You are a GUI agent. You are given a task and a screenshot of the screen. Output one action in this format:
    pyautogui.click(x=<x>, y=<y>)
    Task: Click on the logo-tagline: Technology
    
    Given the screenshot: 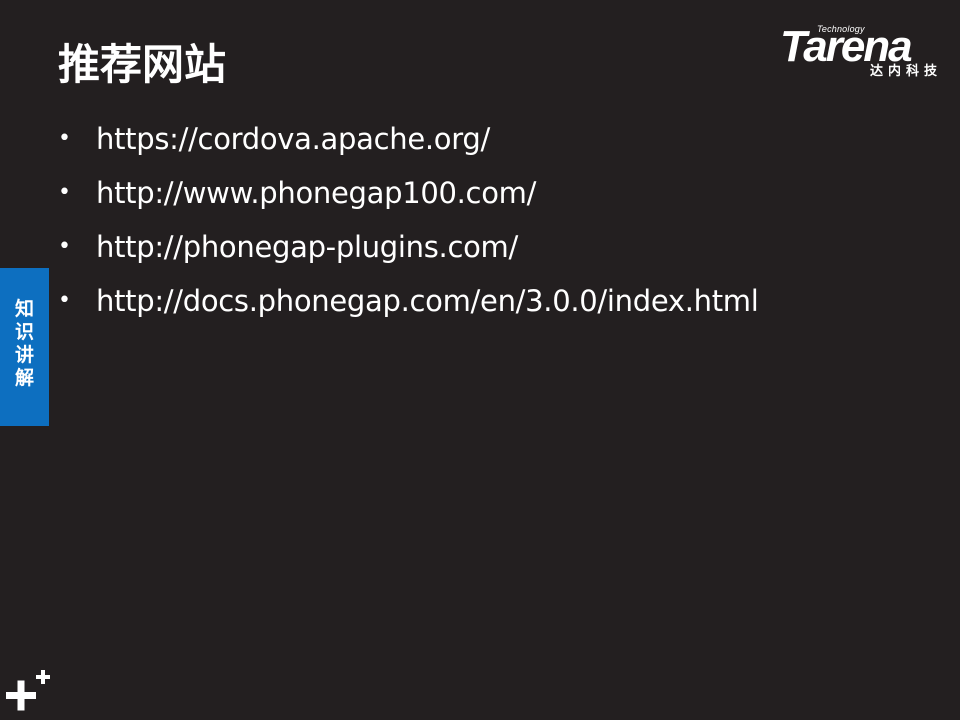 What is the action you would take?
    pyautogui.click(x=841, y=29)
    